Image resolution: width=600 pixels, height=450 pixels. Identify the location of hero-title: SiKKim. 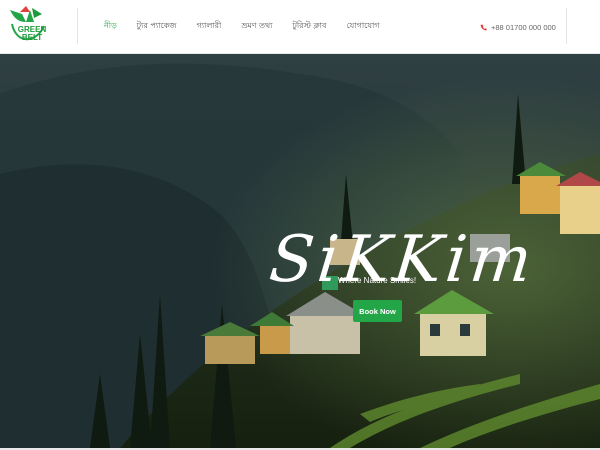
(402, 260).